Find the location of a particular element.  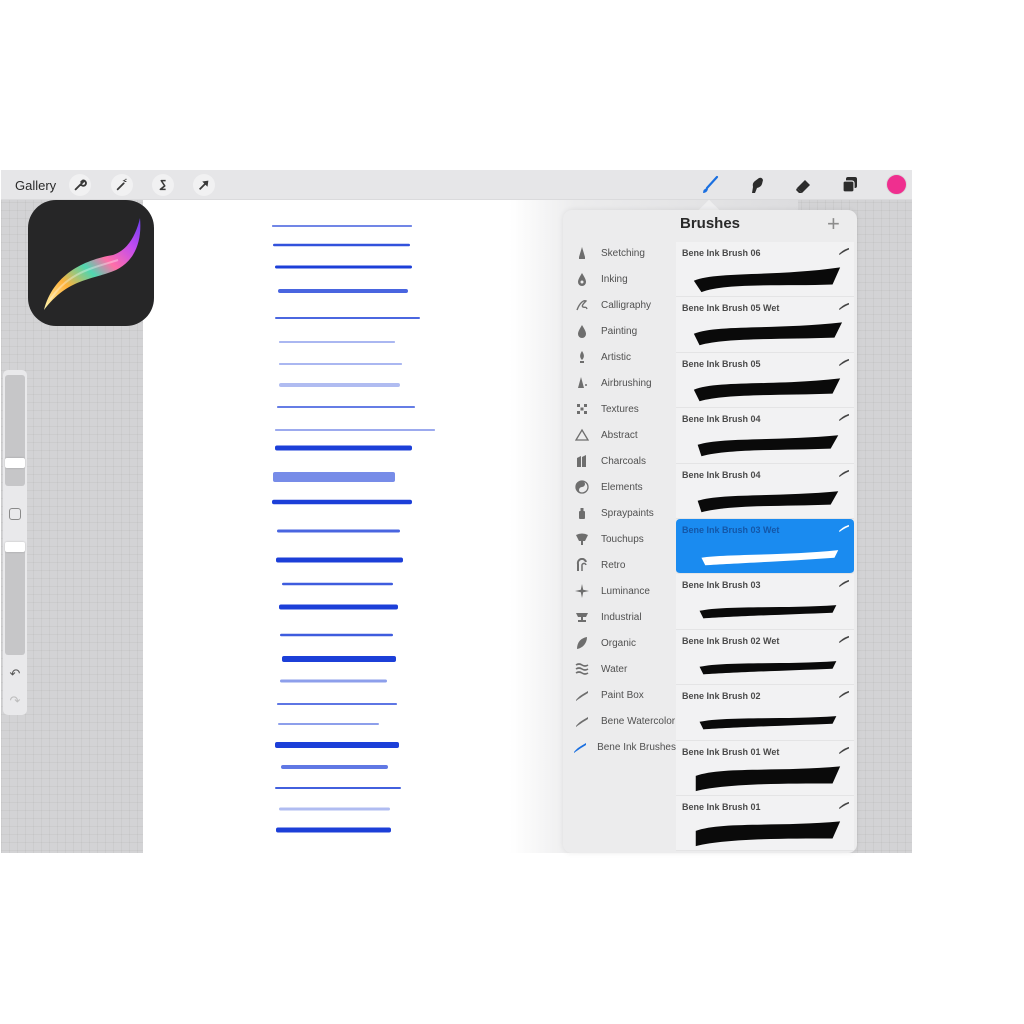

category-label: Elements is located at coordinates (622, 487).